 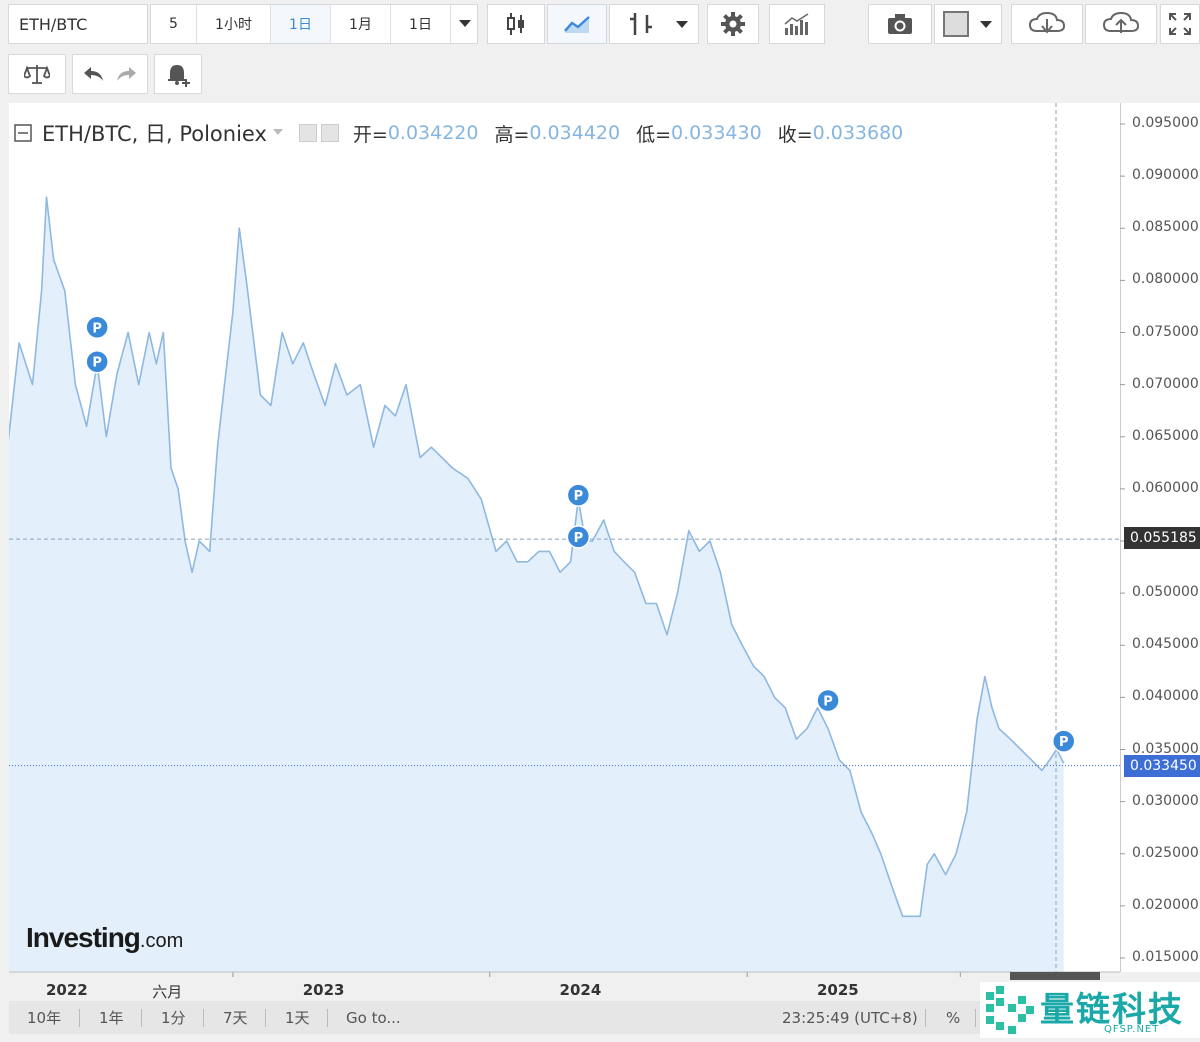 What do you see at coordinates (83, 937) in the screenshot?
I see `watermark-brand: Investing` at bounding box center [83, 937].